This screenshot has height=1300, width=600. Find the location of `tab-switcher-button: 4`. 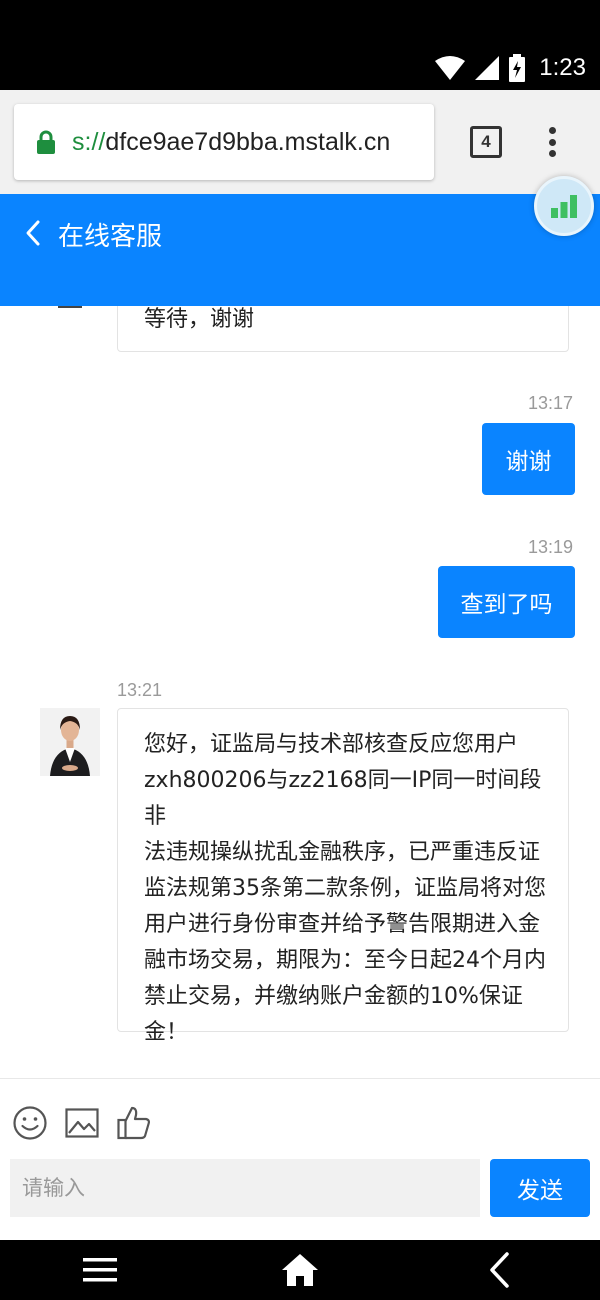

tab-switcher-button: 4 is located at coordinates (486, 142).